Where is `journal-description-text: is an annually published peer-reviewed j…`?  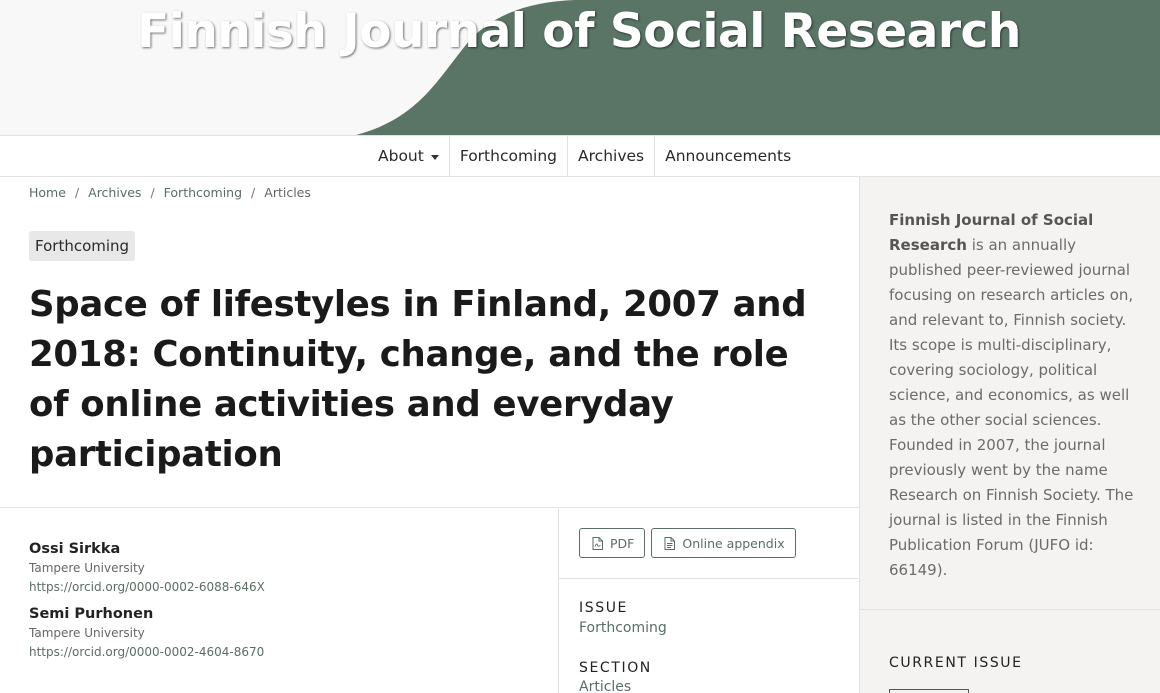 journal-description-text: is an annually published peer-reviewed j… is located at coordinates (1011, 357).